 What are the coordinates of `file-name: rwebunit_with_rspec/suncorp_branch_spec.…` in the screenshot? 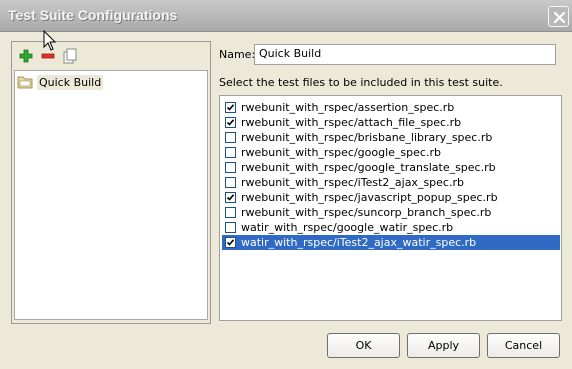 It's located at (366, 212).